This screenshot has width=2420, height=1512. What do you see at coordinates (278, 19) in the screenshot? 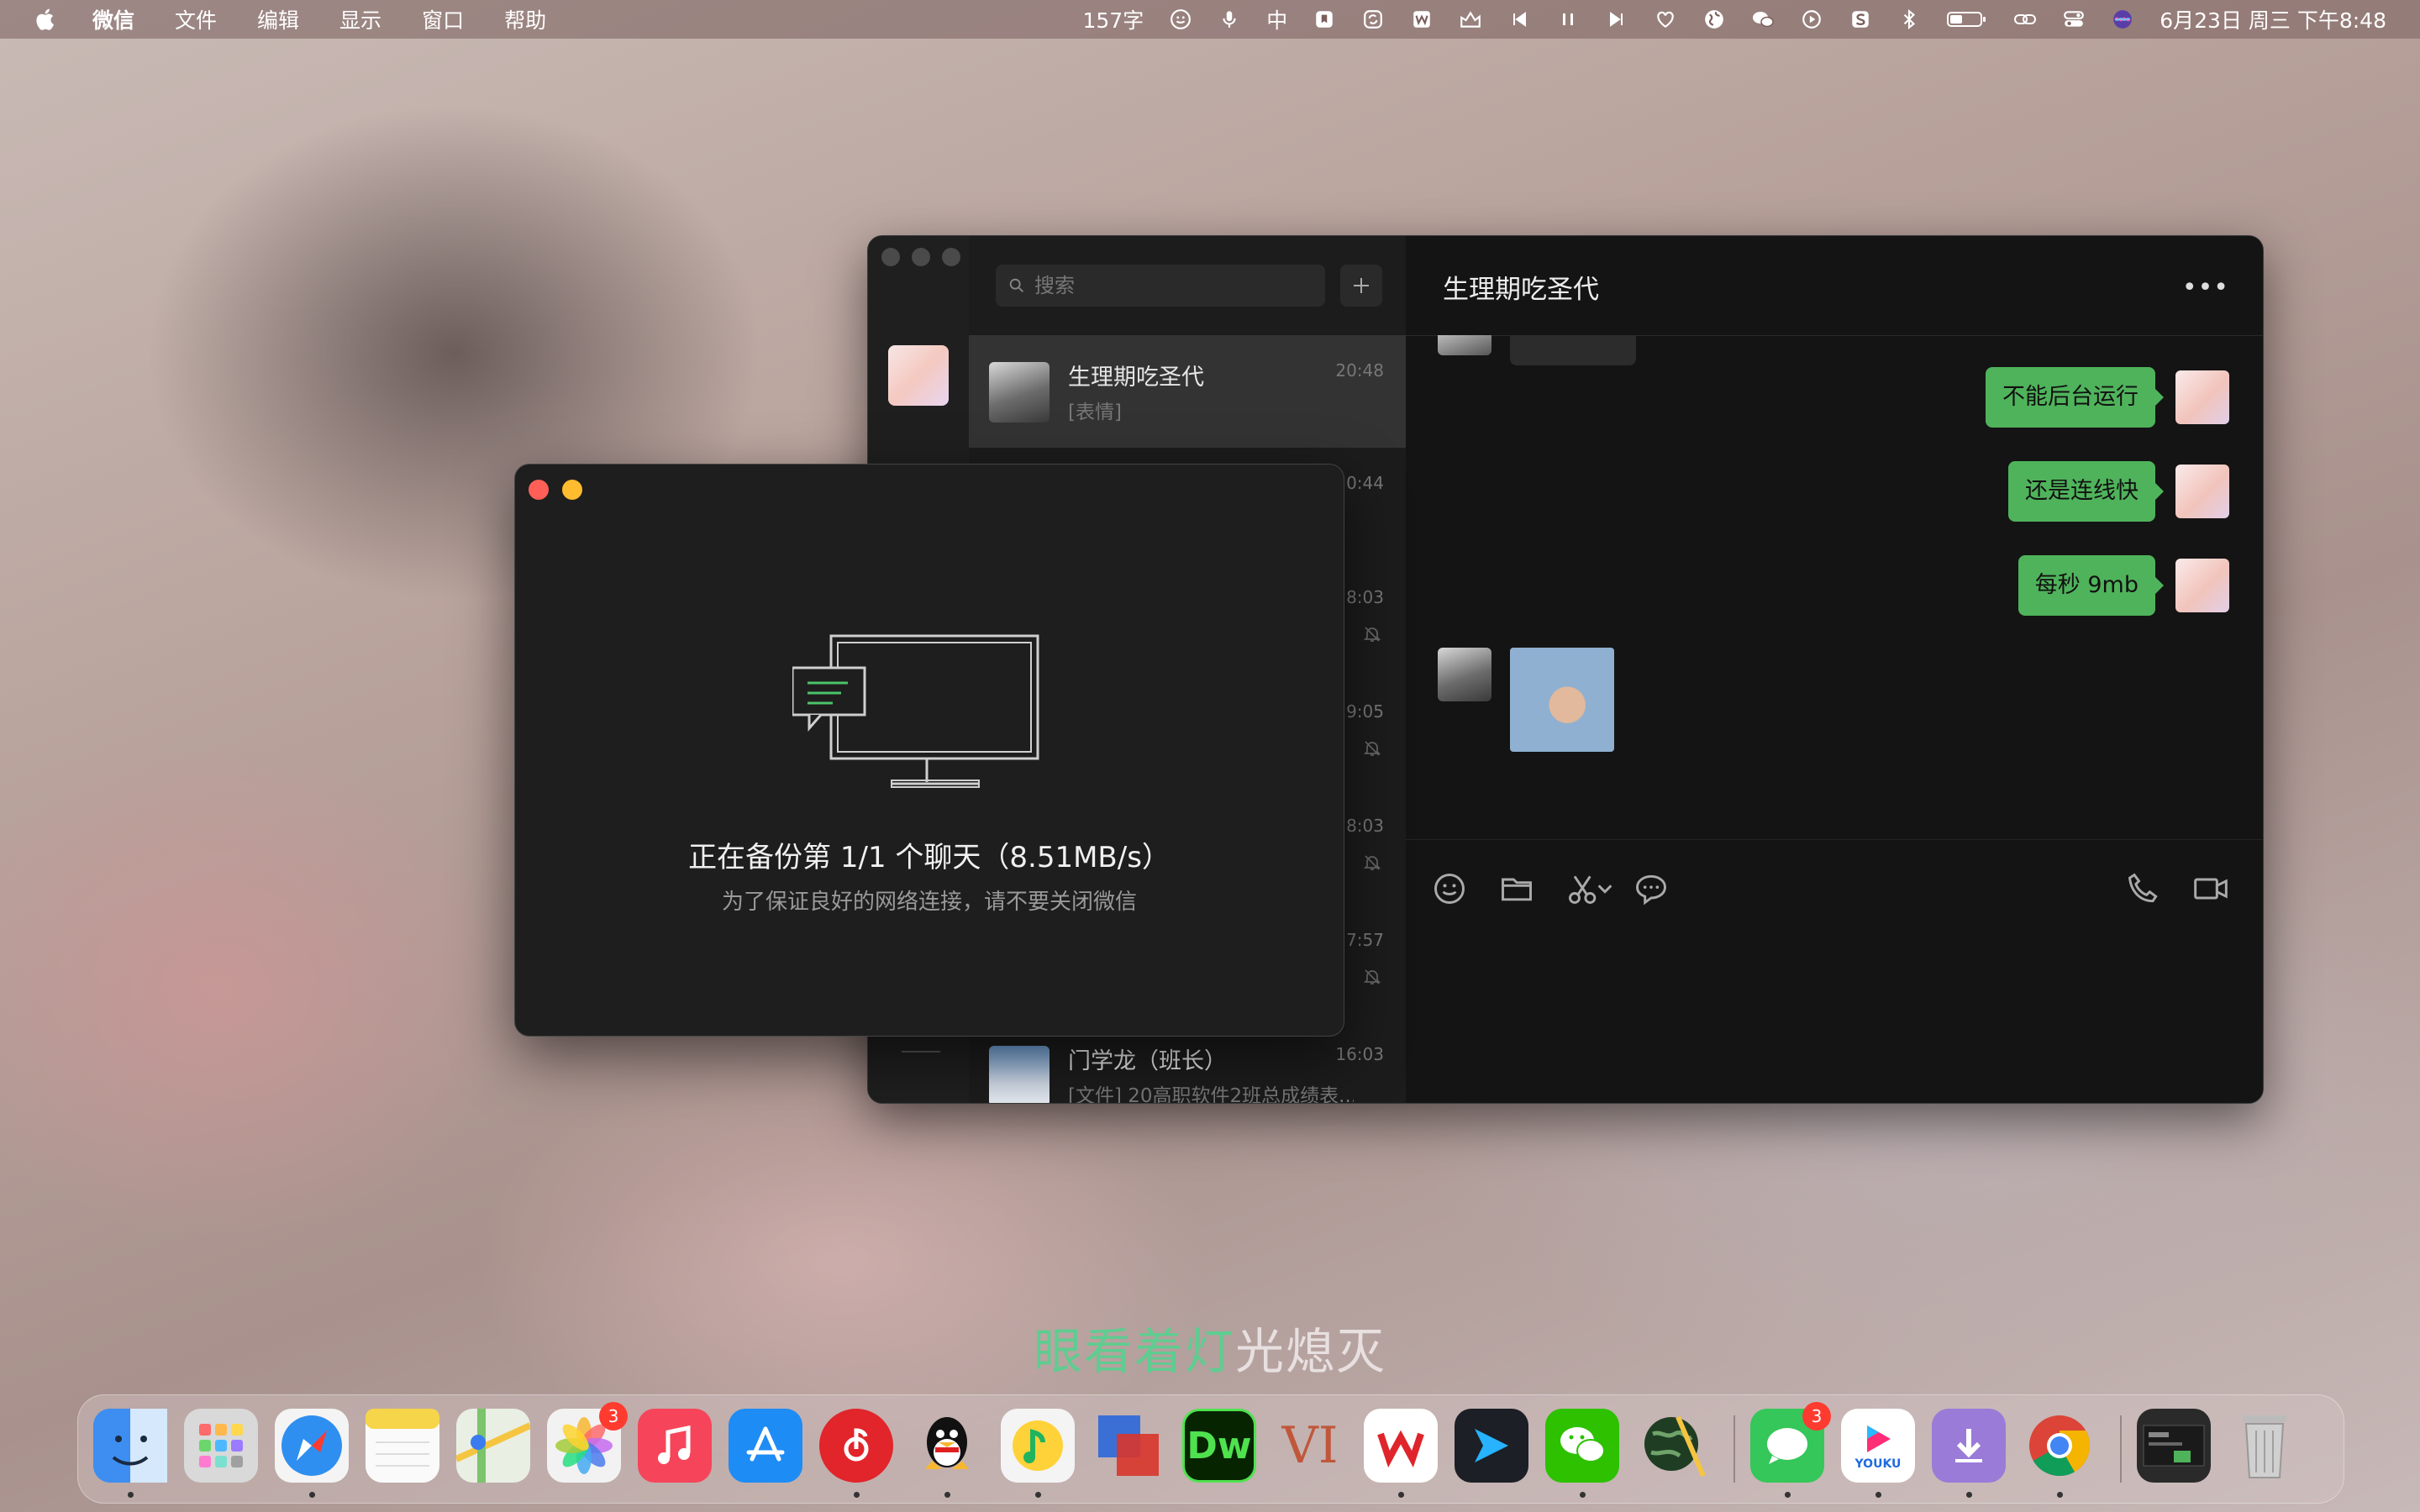
I see `menu-edit: 编辑` at bounding box center [278, 19].